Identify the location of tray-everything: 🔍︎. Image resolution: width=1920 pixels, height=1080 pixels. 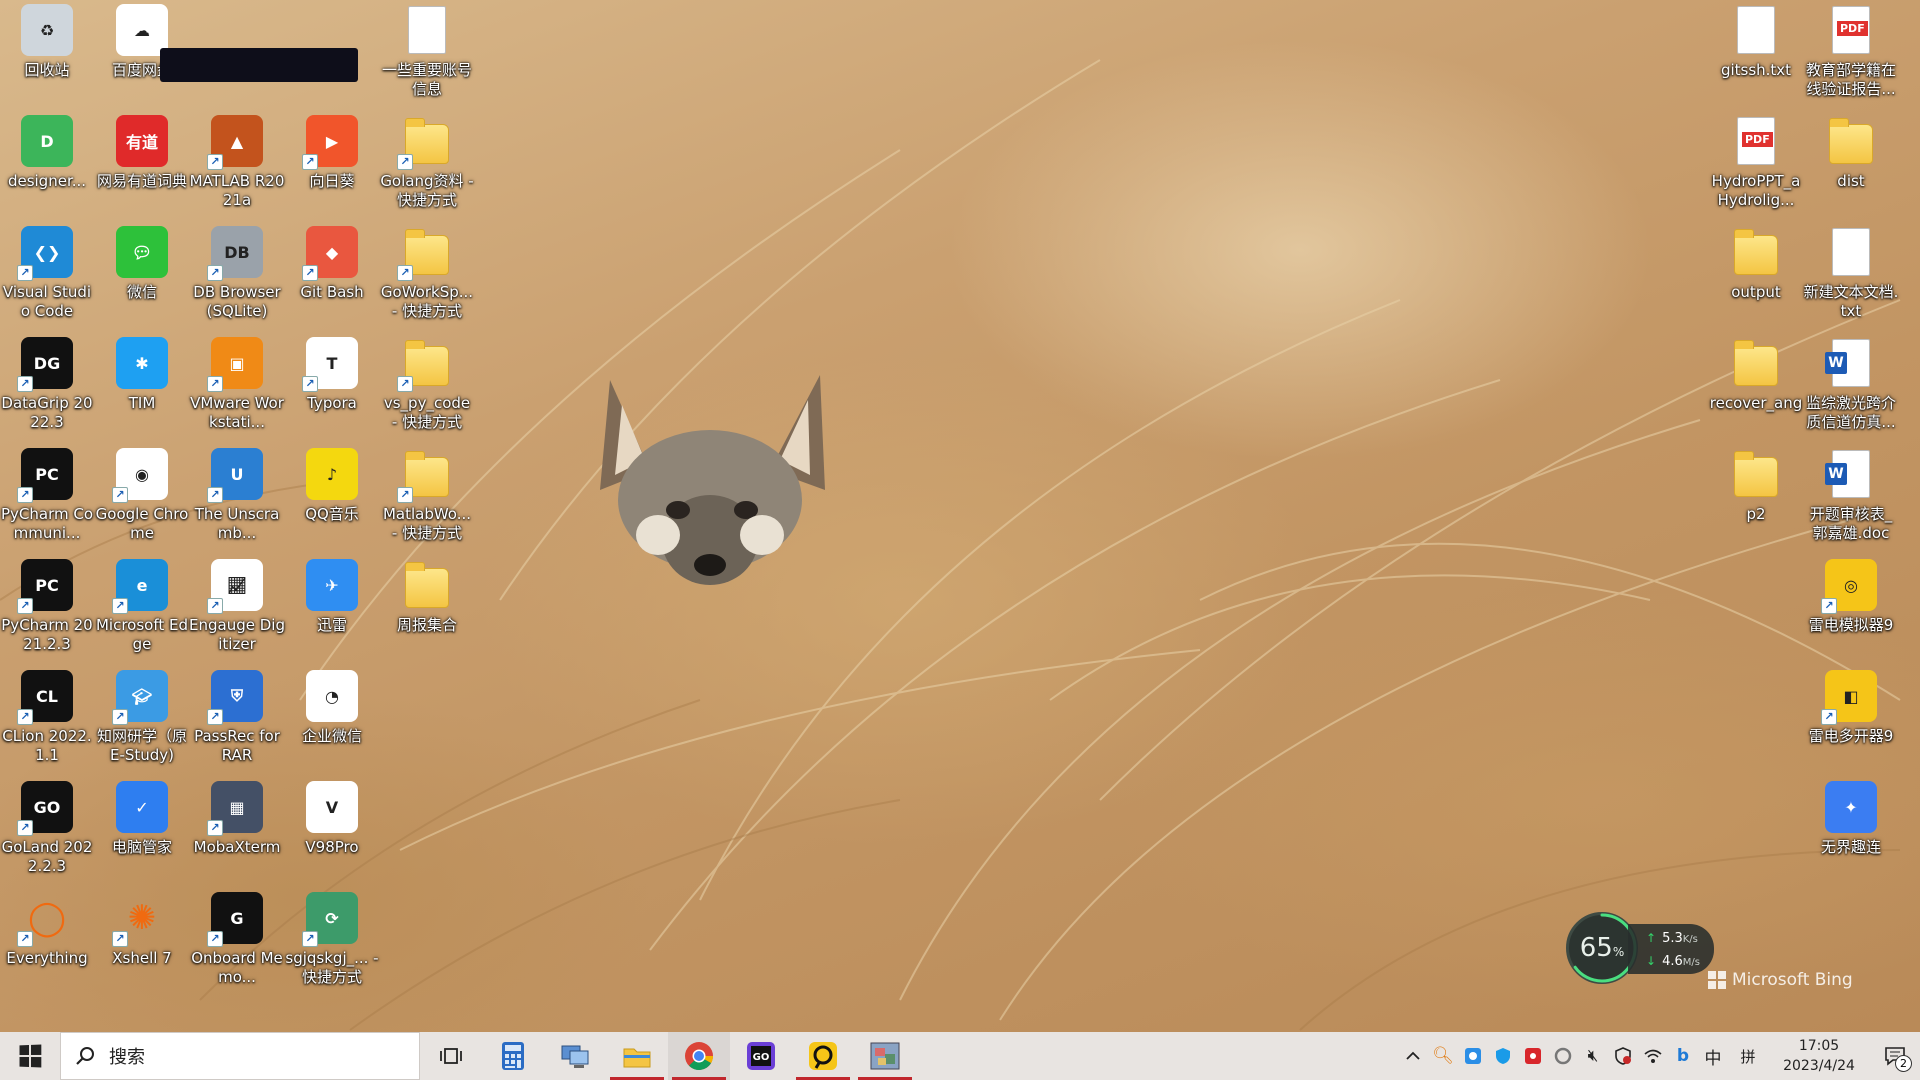
(1443, 1056).